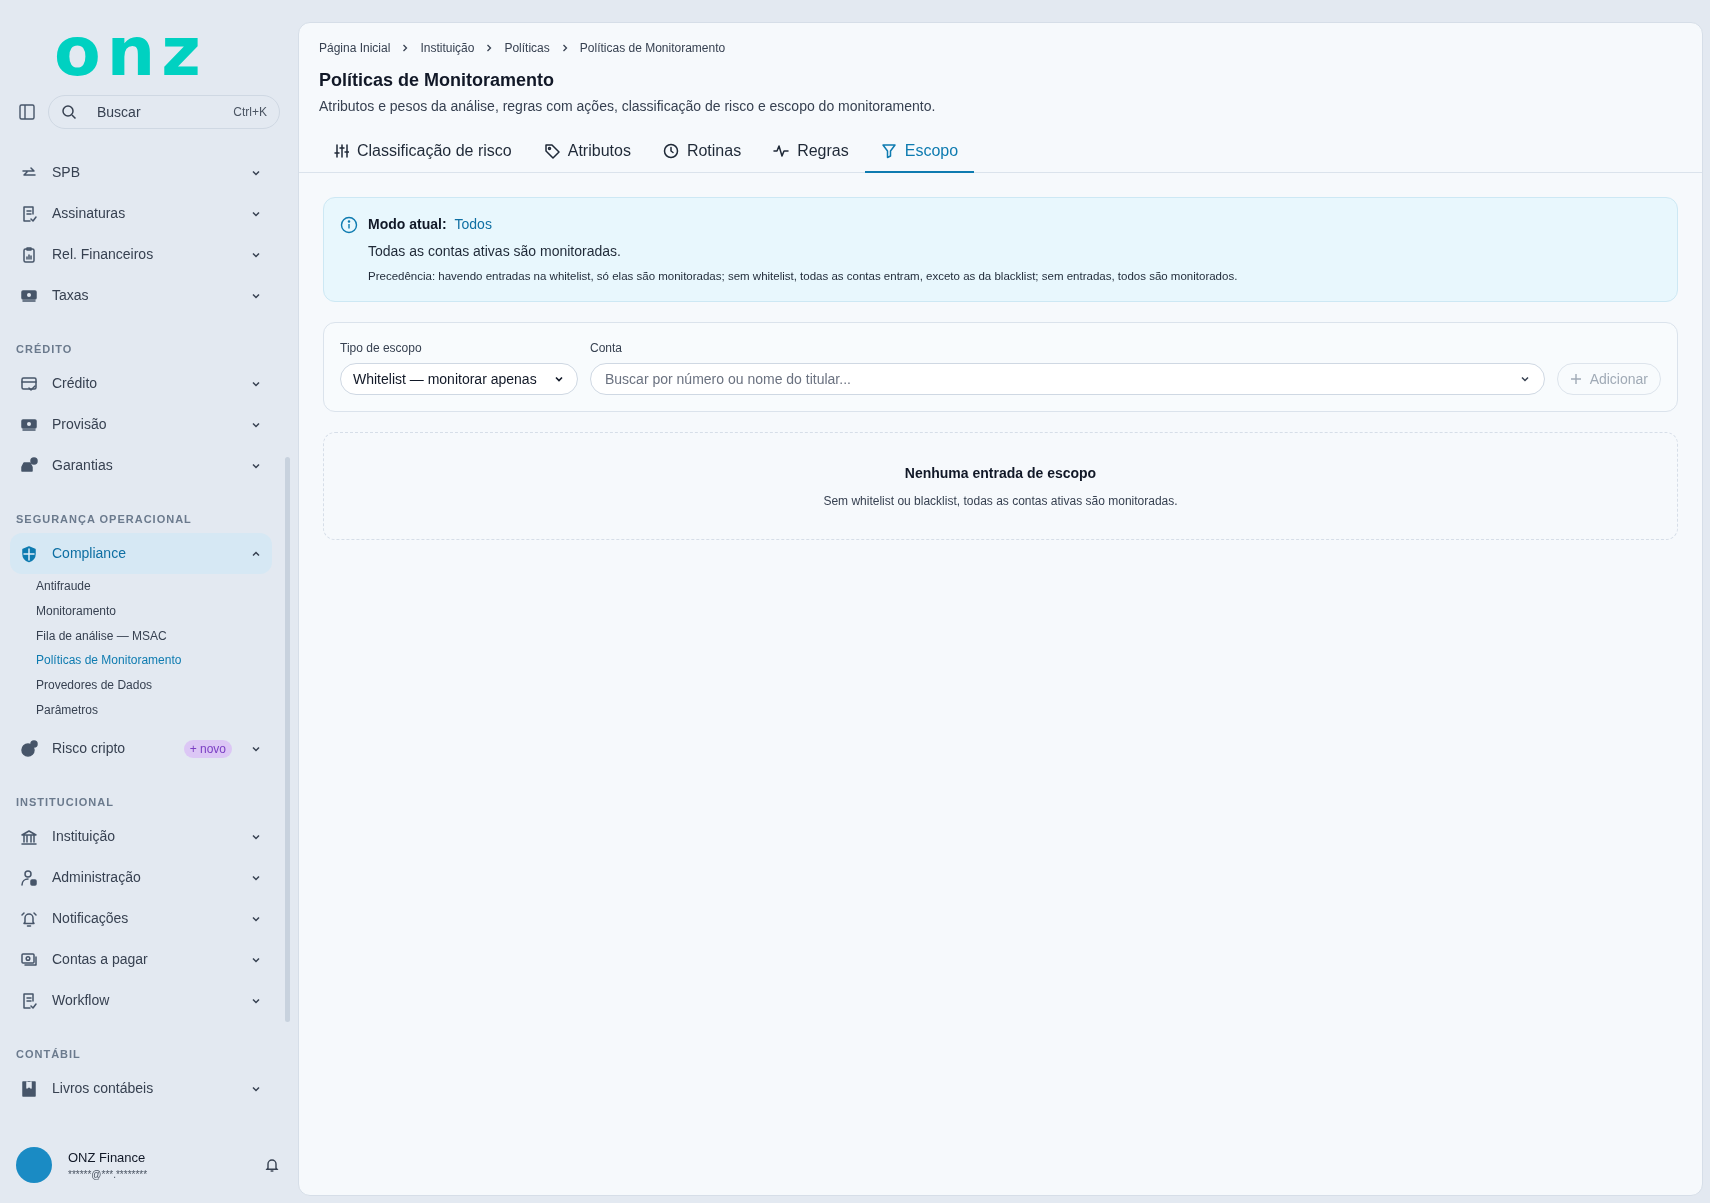 The height and width of the screenshot is (1203, 1710). What do you see at coordinates (141, 383) in the screenshot?
I see `nav-item: Crédito` at bounding box center [141, 383].